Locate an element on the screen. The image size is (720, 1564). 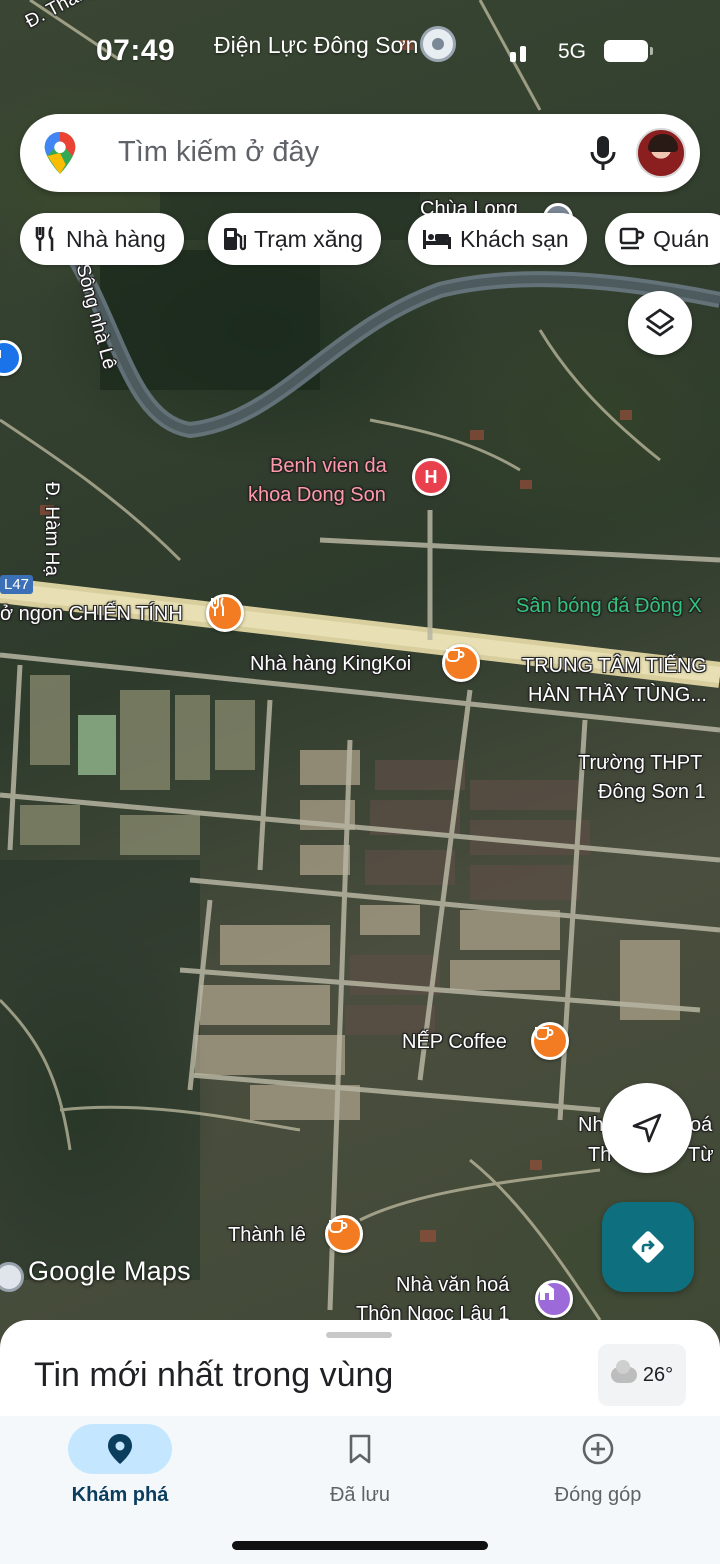
drag-handle is located at coordinates (359, 1335).